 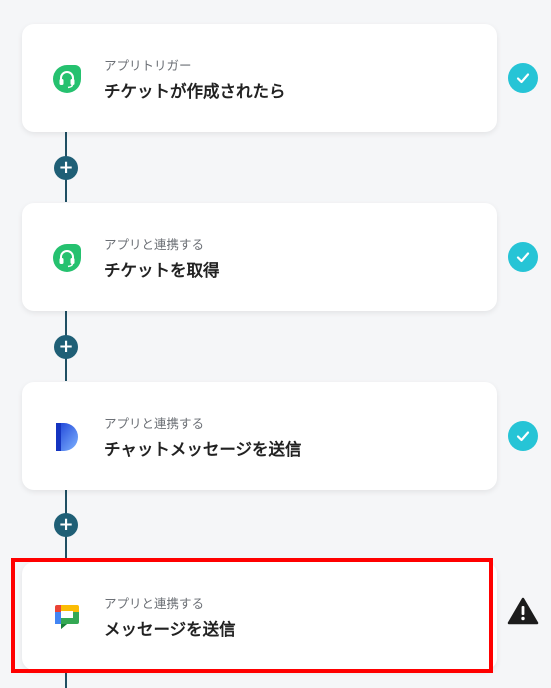 I want to click on step-title: チケットを取得, so click(x=162, y=270).